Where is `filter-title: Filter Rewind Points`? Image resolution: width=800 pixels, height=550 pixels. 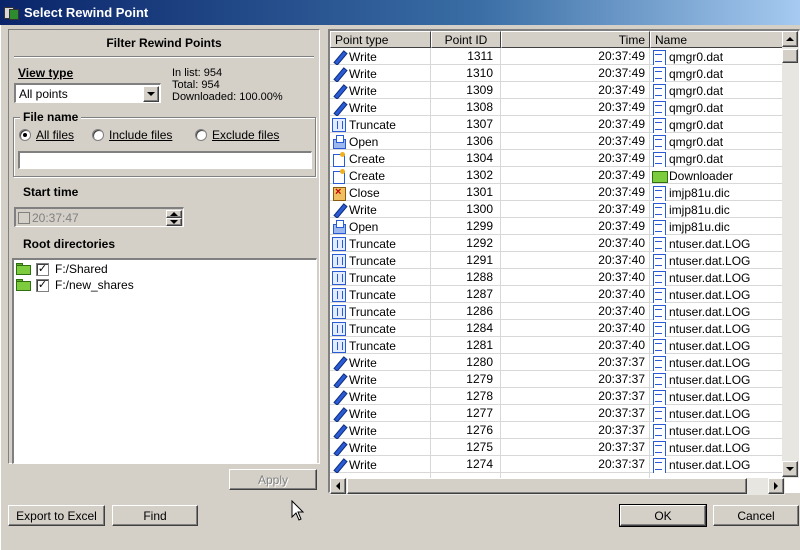 filter-title: Filter Rewind Points is located at coordinates (164, 43).